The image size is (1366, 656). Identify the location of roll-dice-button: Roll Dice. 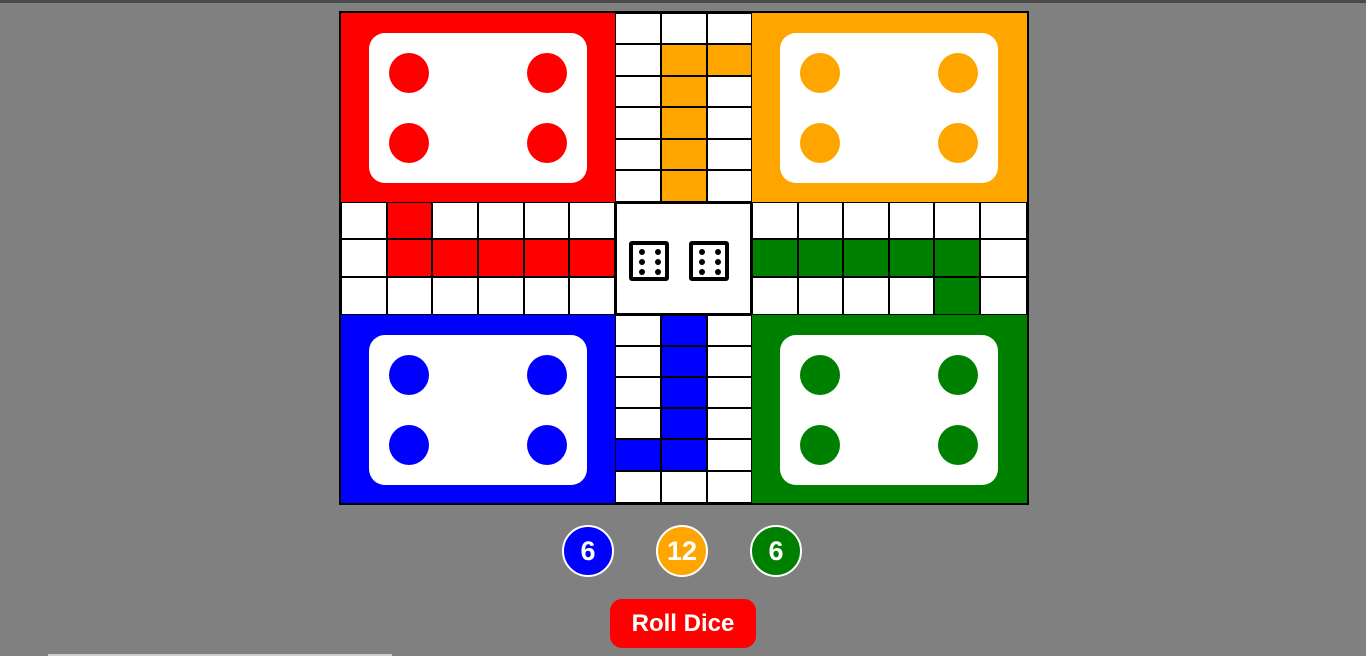
(683, 623).